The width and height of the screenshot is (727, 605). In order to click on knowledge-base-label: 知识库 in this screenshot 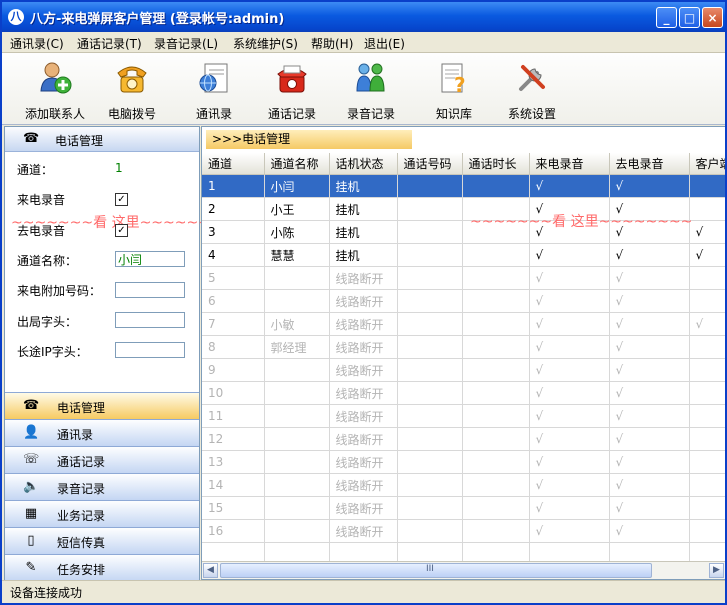, I will do `click(453, 114)`.